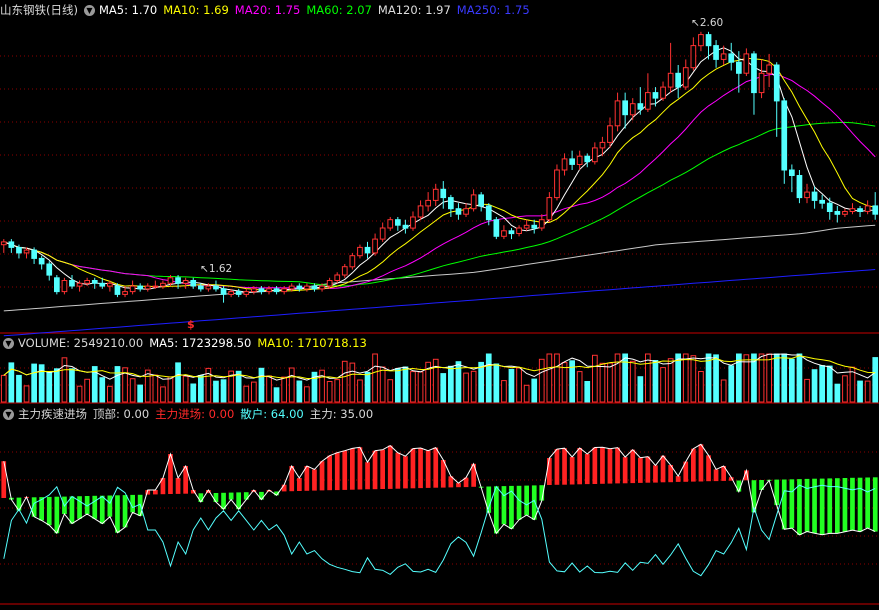 The width and height of the screenshot is (879, 610). I want to click on ma20-label: MA20: 1.75, so click(267, 10).